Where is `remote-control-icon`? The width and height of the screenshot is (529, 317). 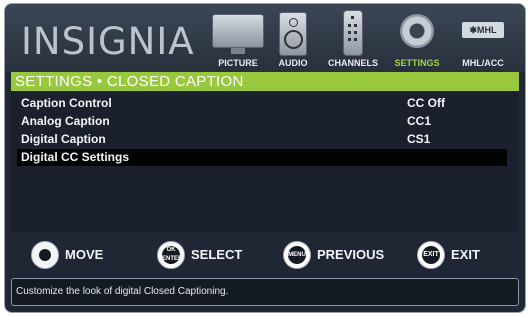
remote-control-icon is located at coordinates (353, 33).